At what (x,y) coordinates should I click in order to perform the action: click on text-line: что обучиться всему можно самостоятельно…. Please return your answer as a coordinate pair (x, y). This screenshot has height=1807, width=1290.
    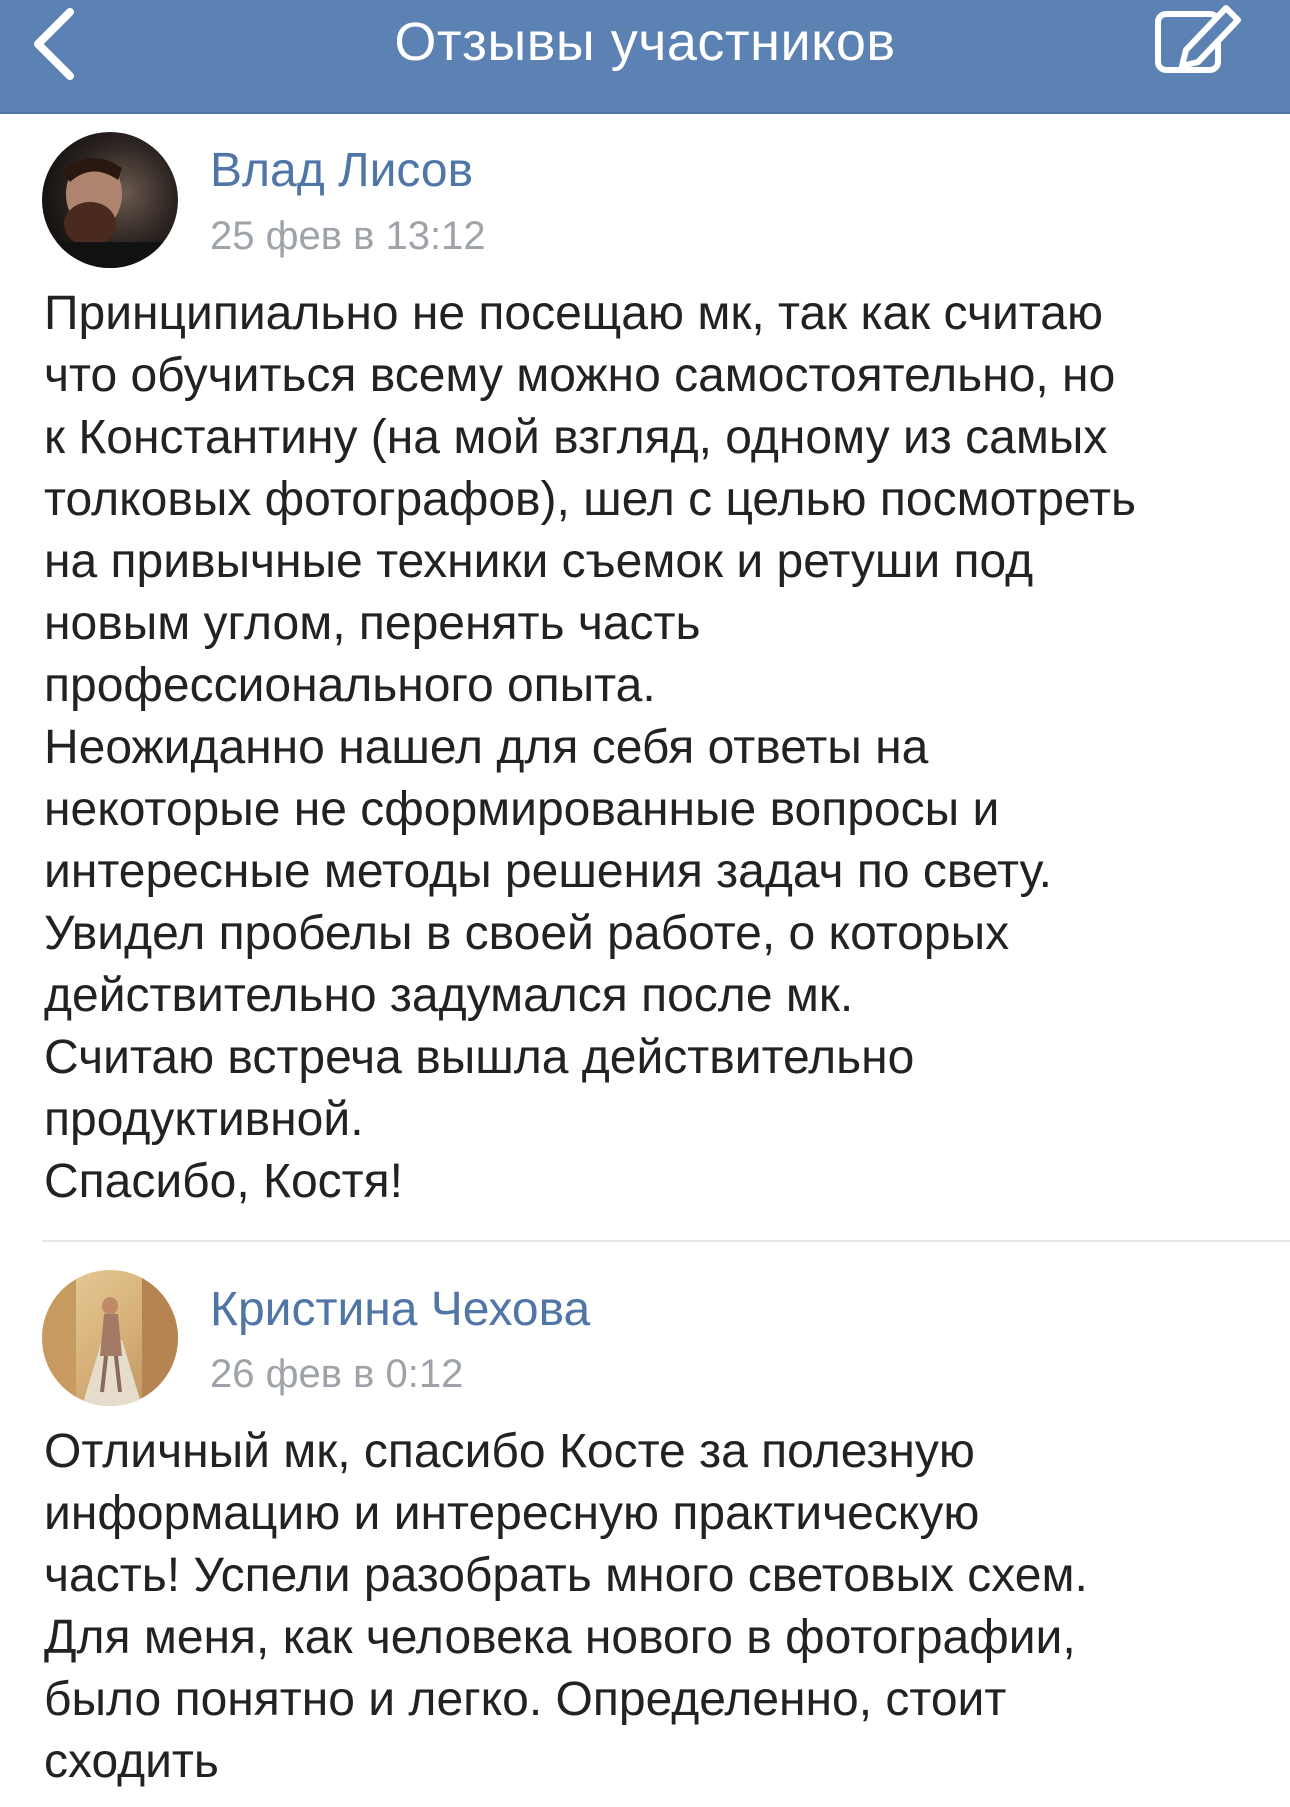
    Looking at the image, I should click on (580, 375).